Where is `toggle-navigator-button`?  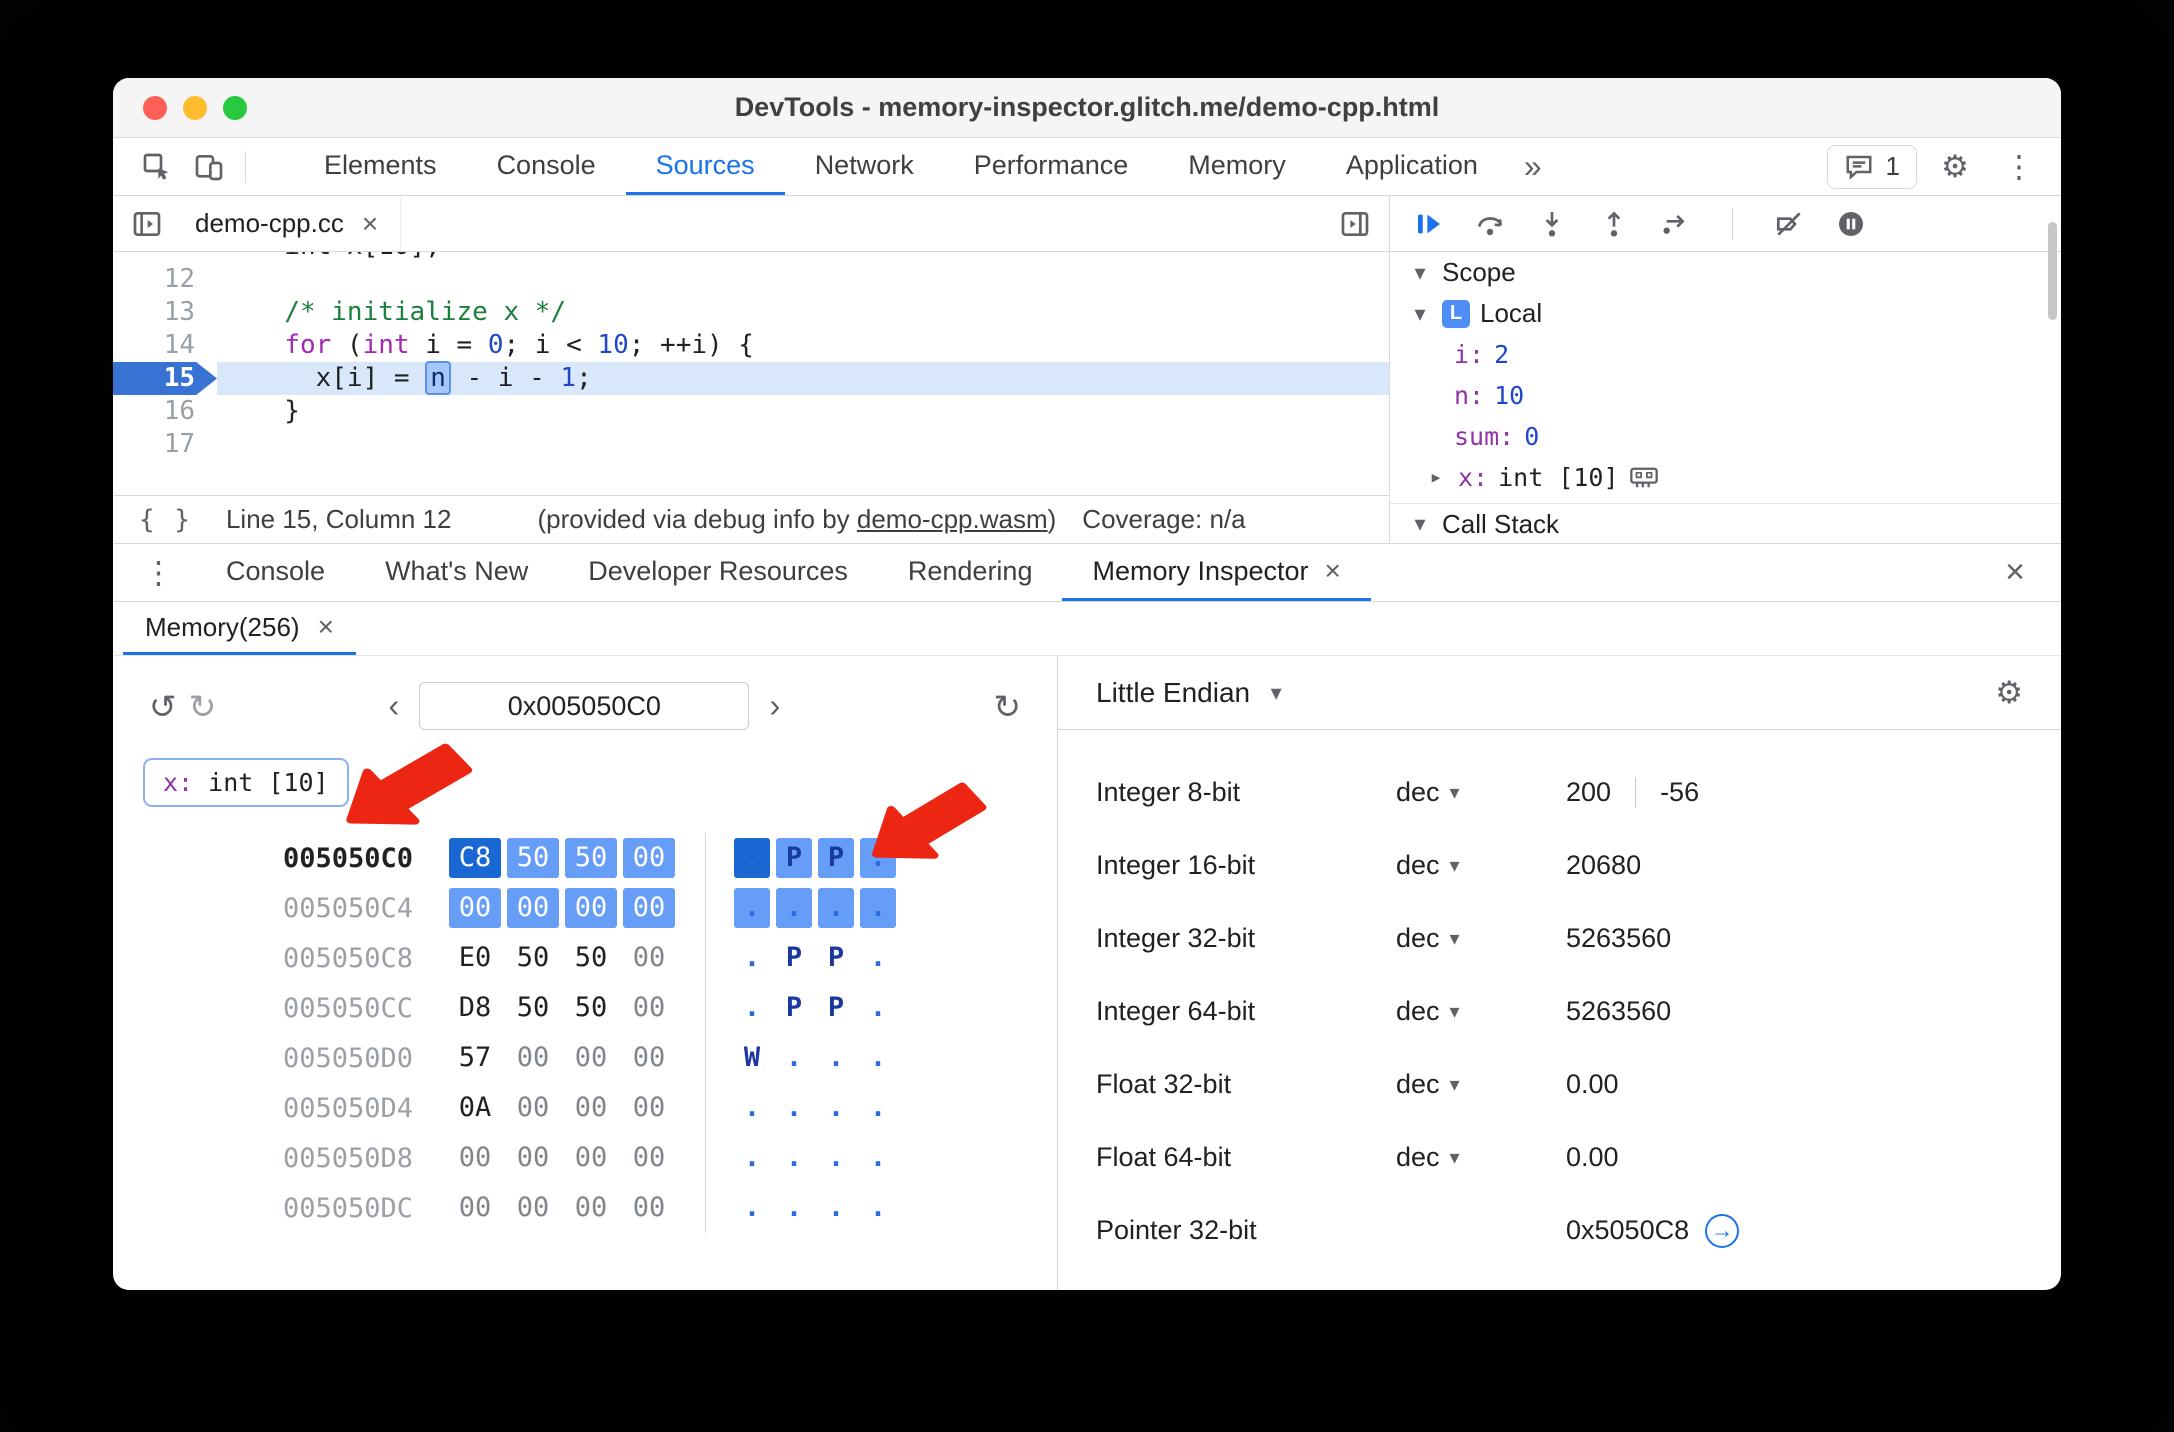 toggle-navigator-button is located at coordinates (147, 224).